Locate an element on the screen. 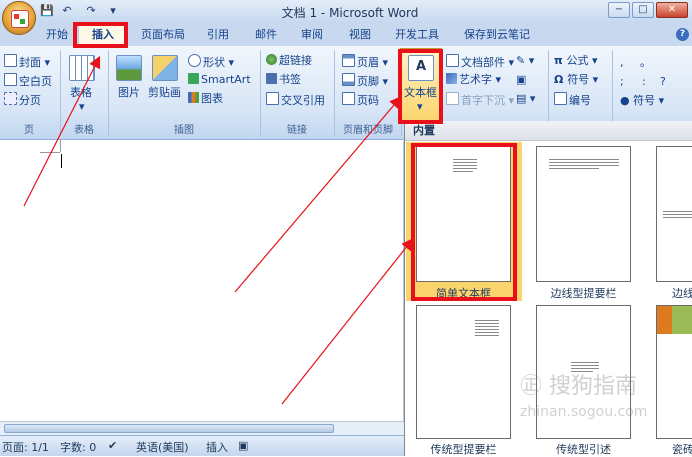 The image size is (692, 457). shapes-icon is located at coordinates (194, 60).